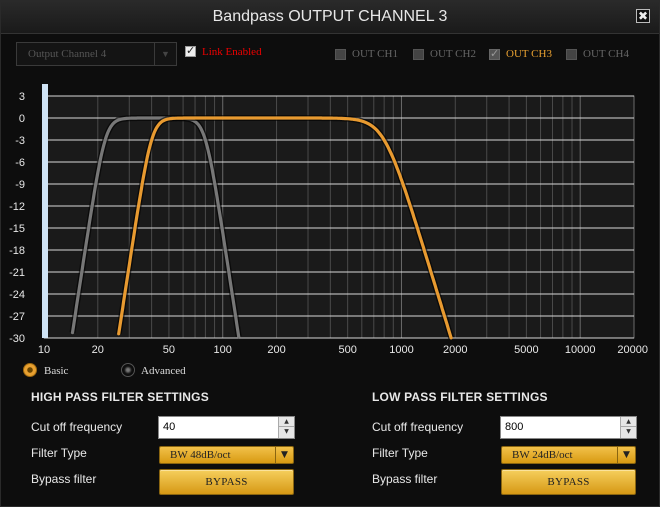 The image size is (660, 507). What do you see at coordinates (20, 163) in the screenshot?
I see `y-tick-label: -6` at bounding box center [20, 163].